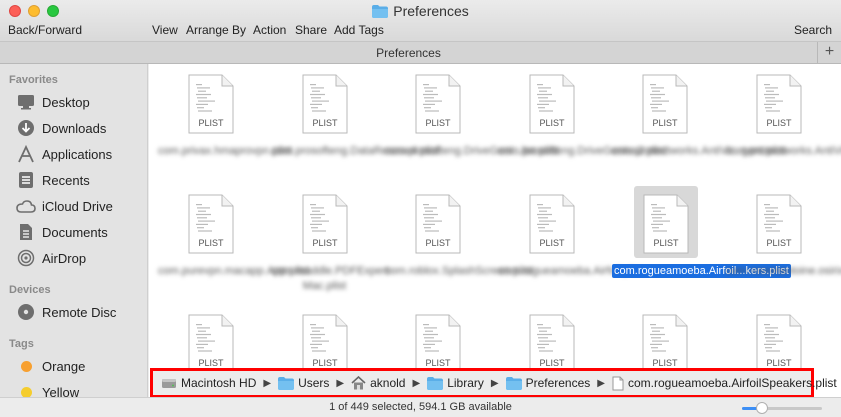 The image size is (841, 417). What do you see at coordinates (355, 151) in the screenshot?
I see `file-name: com.prosofteng.DataRescue4.plist` at bounding box center [355, 151].